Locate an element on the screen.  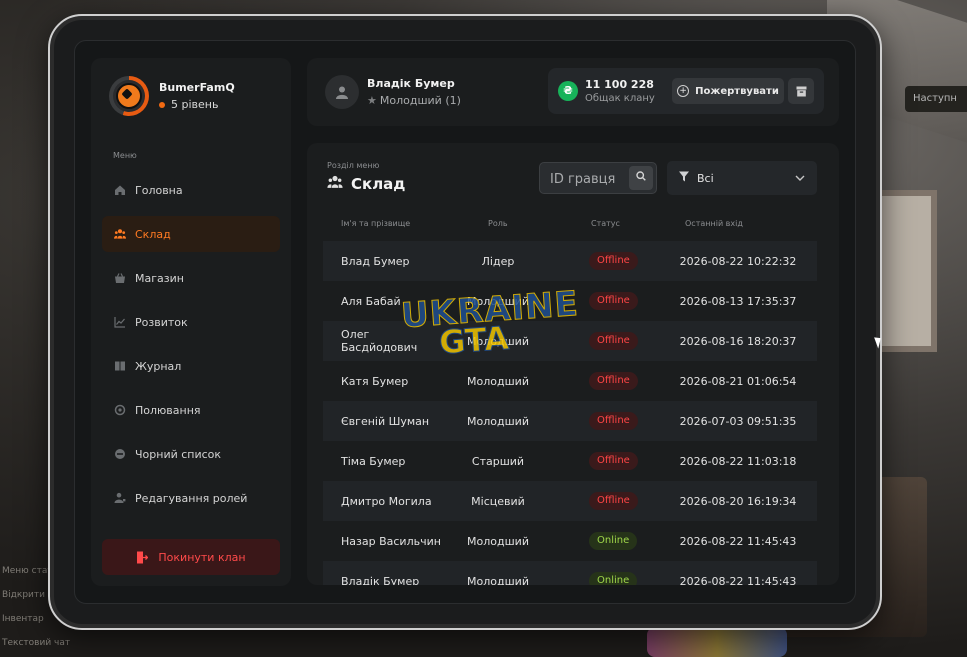
donate-button: + Пожертвувати is located at coordinates (728, 91).